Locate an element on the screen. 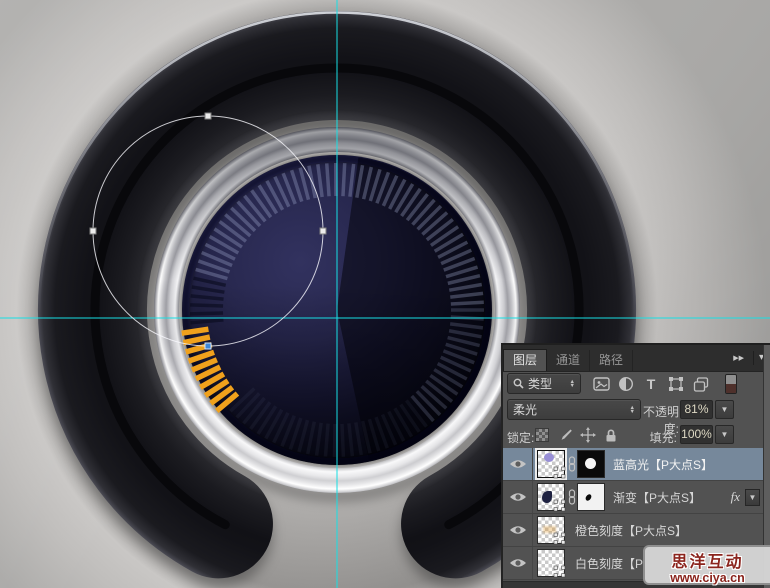 This screenshot has height=588, width=770. opacity-caret-button: ▼ is located at coordinates (724, 409).